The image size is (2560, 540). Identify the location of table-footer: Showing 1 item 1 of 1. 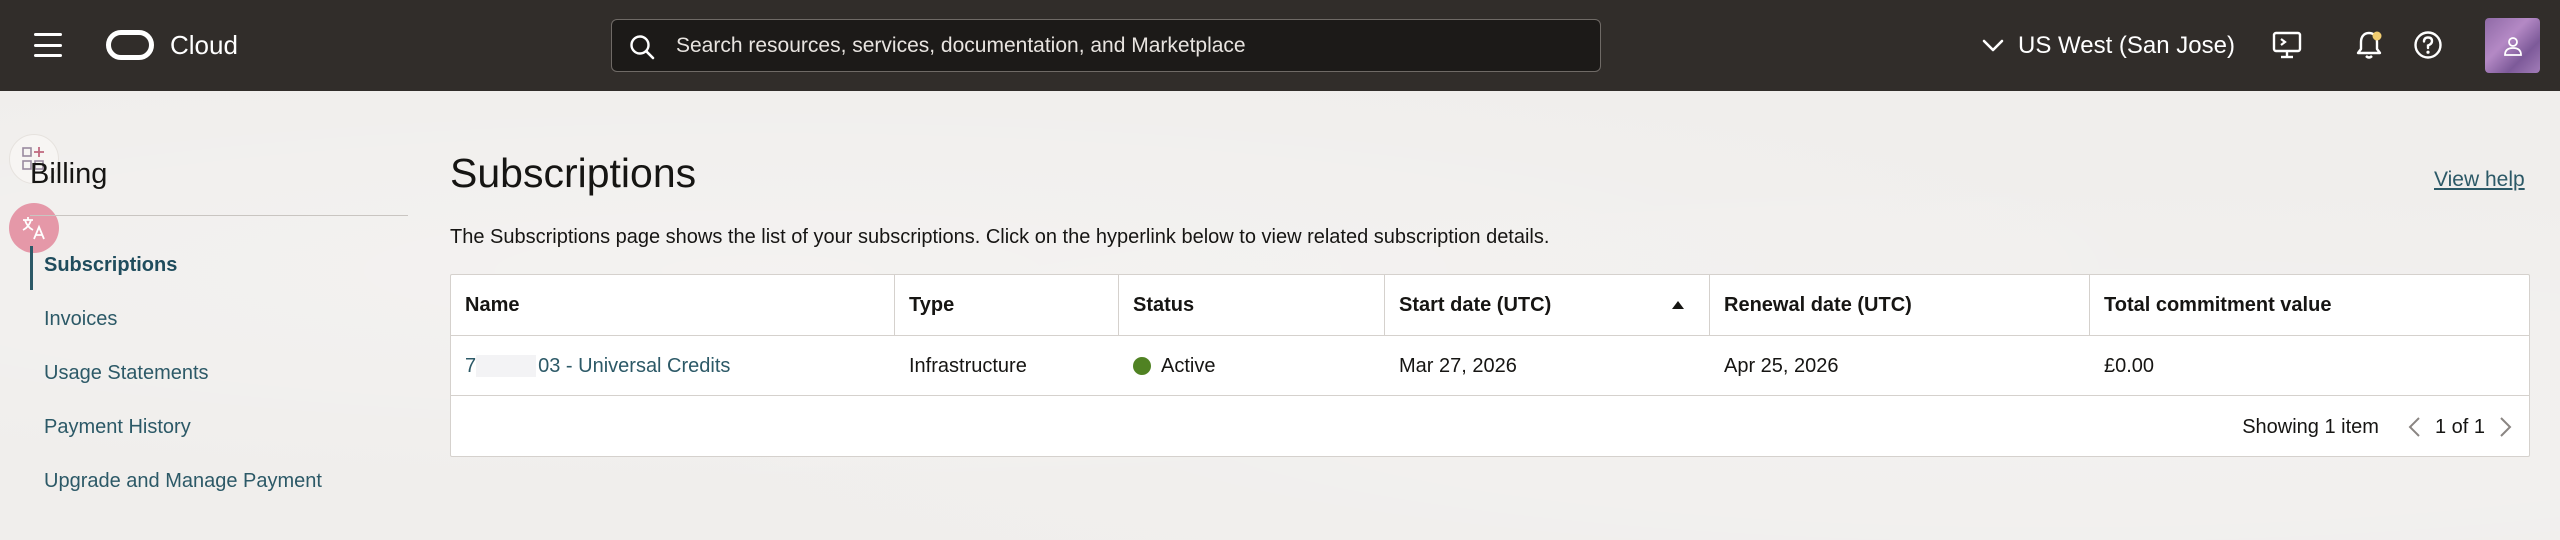
(1490, 427).